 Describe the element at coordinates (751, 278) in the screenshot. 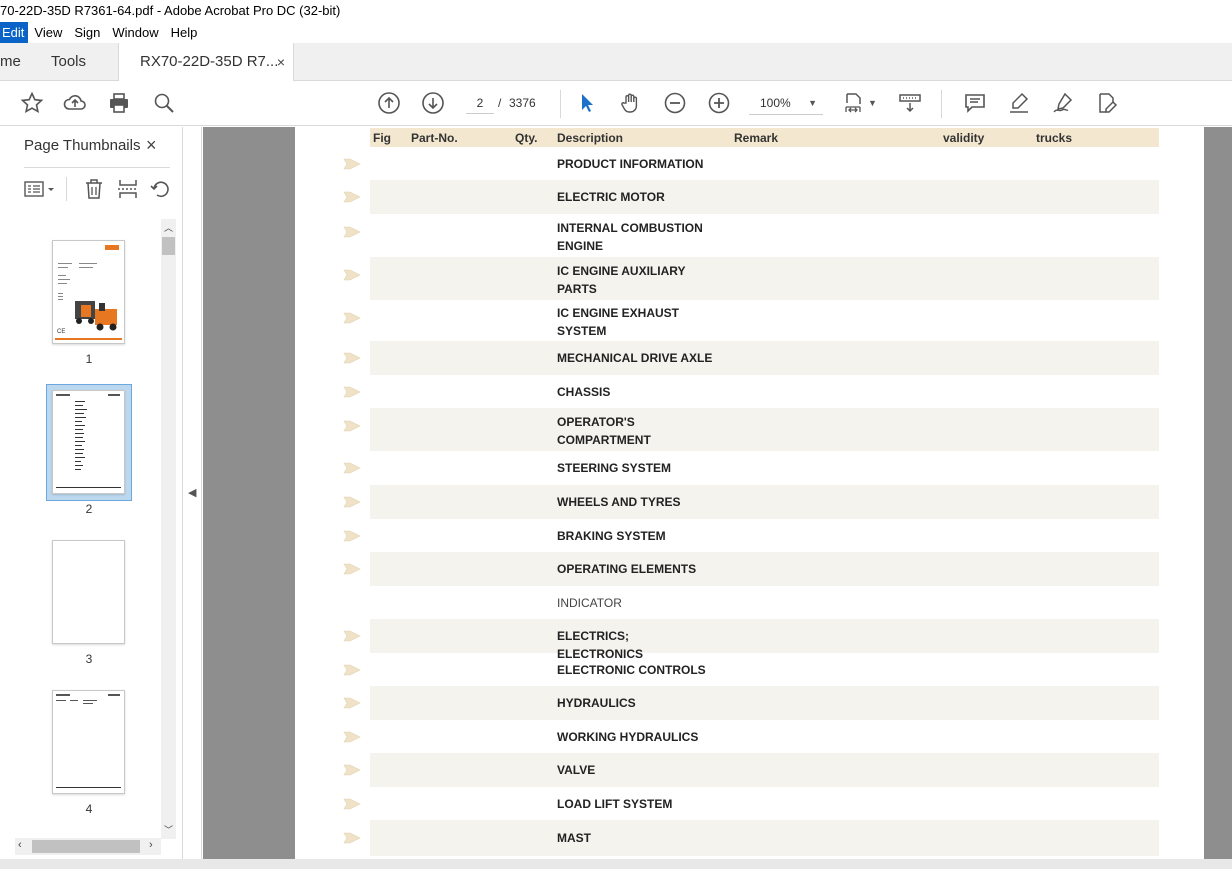

I see `table-row: IC ENGINE AUXILIARY PARTS` at that location.